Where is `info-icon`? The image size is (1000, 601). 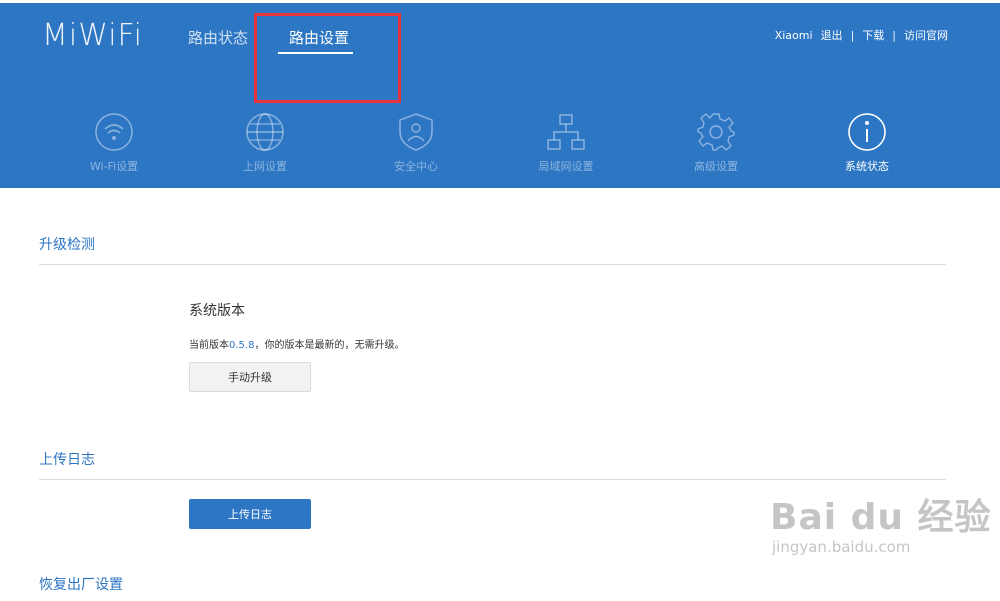
info-icon is located at coordinates (867, 132).